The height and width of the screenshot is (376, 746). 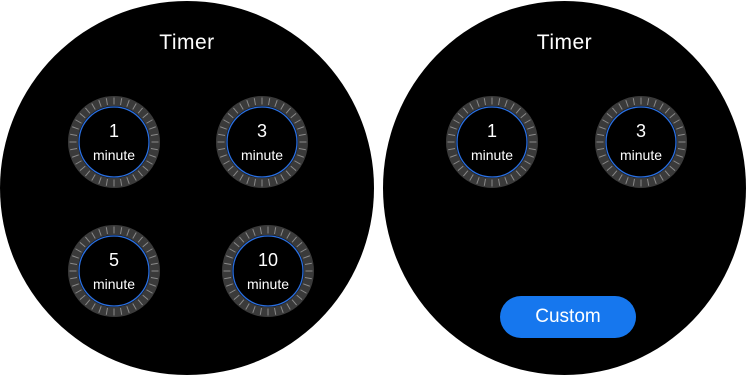 What do you see at coordinates (113, 260) in the screenshot?
I see `dial-value: 5` at bounding box center [113, 260].